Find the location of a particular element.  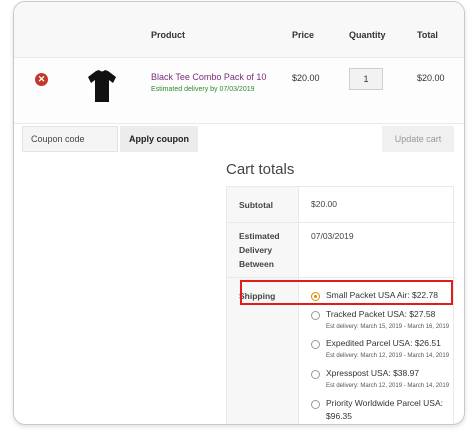

subtotal-value: $20.00 is located at coordinates (324, 204).